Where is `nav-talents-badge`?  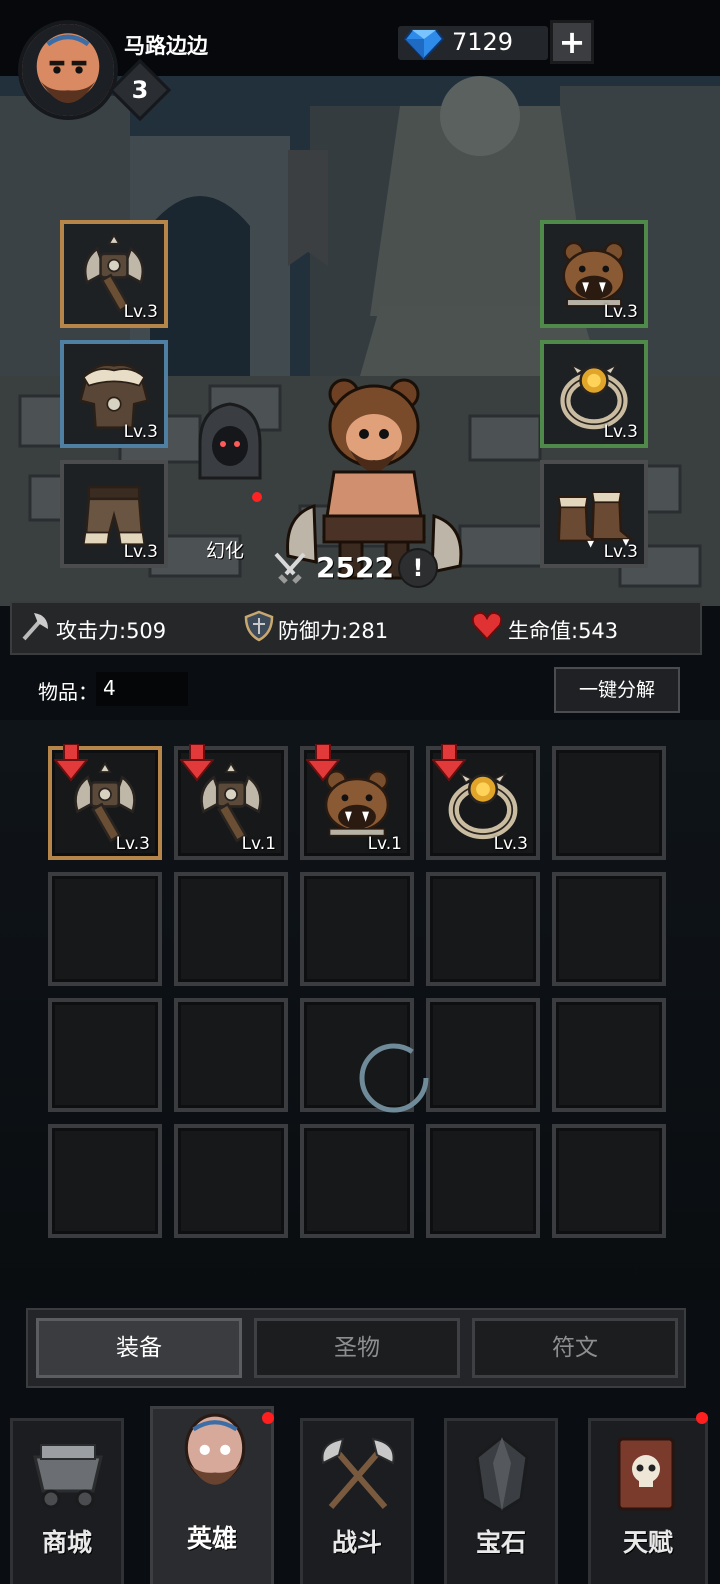 nav-talents-badge is located at coordinates (702, 1418).